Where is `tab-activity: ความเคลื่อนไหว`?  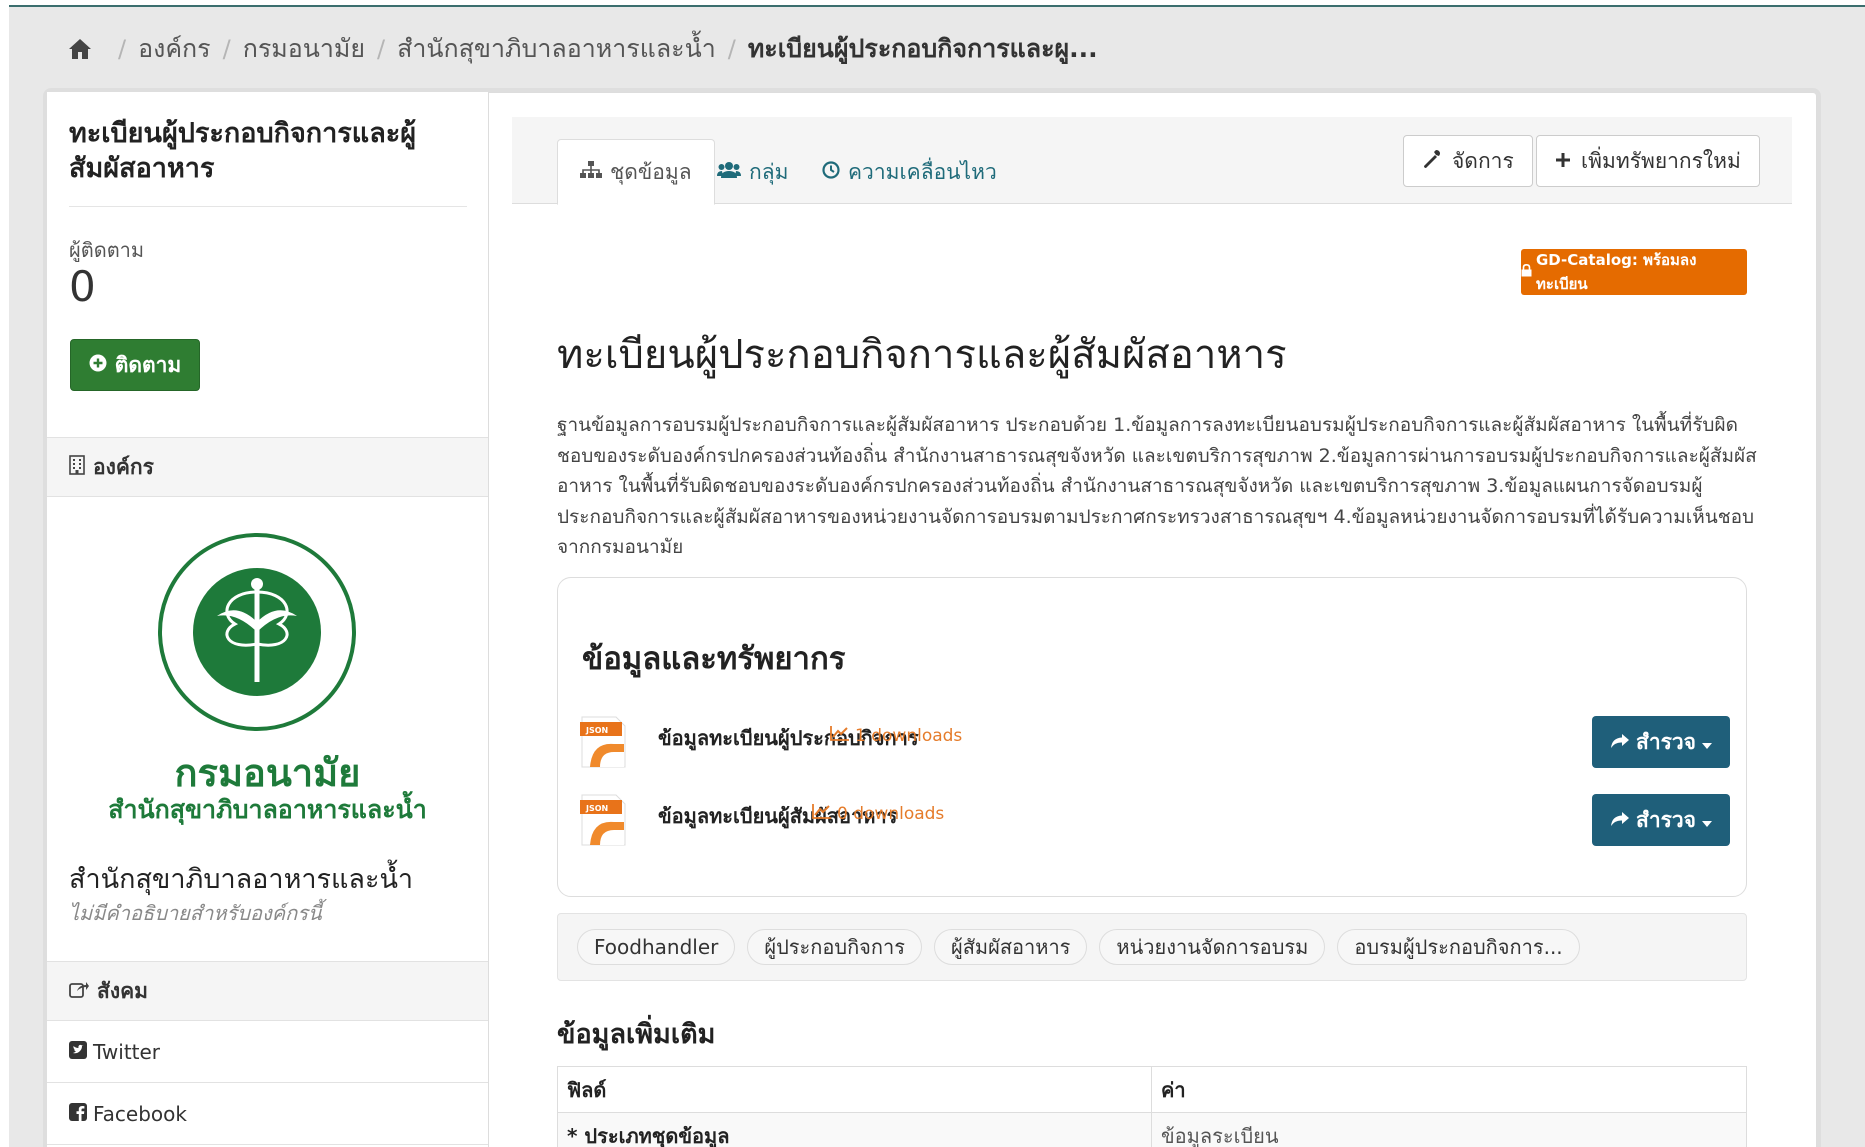
tab-activity: ความเคลื่อนไหว is located at coordinates (909, 172).